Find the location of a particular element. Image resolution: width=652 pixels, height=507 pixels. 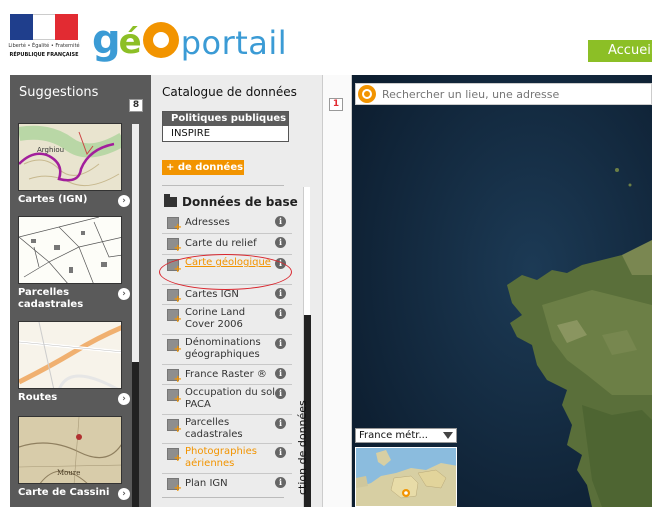

europe-minimap-graphic is located at coordinates (406, 477).